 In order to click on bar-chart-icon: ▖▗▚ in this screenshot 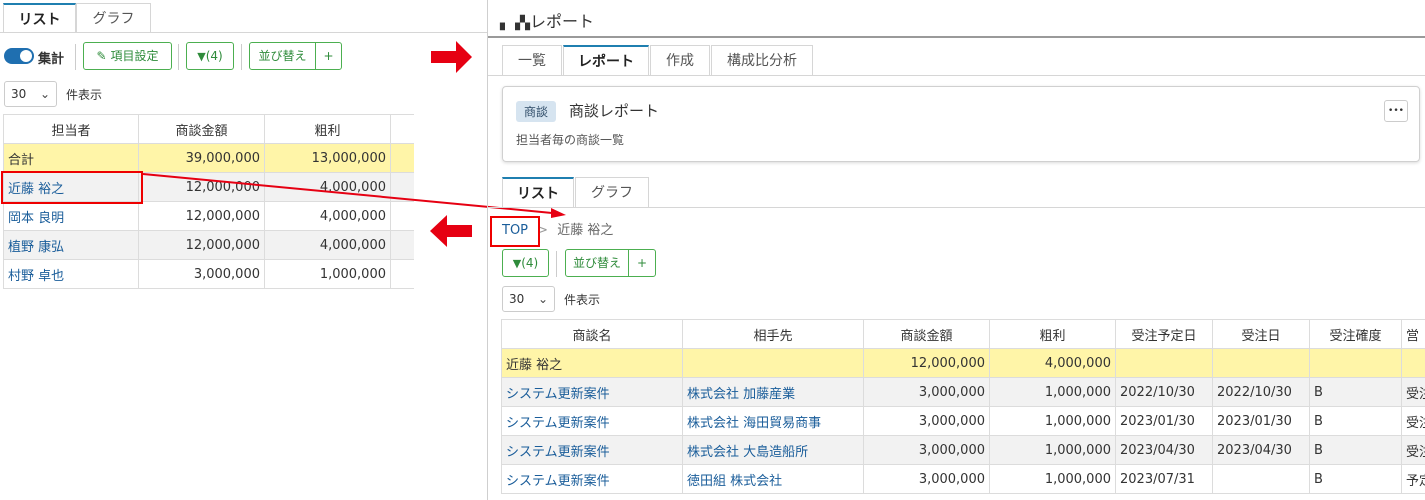, I will do `click(515, 23)`.